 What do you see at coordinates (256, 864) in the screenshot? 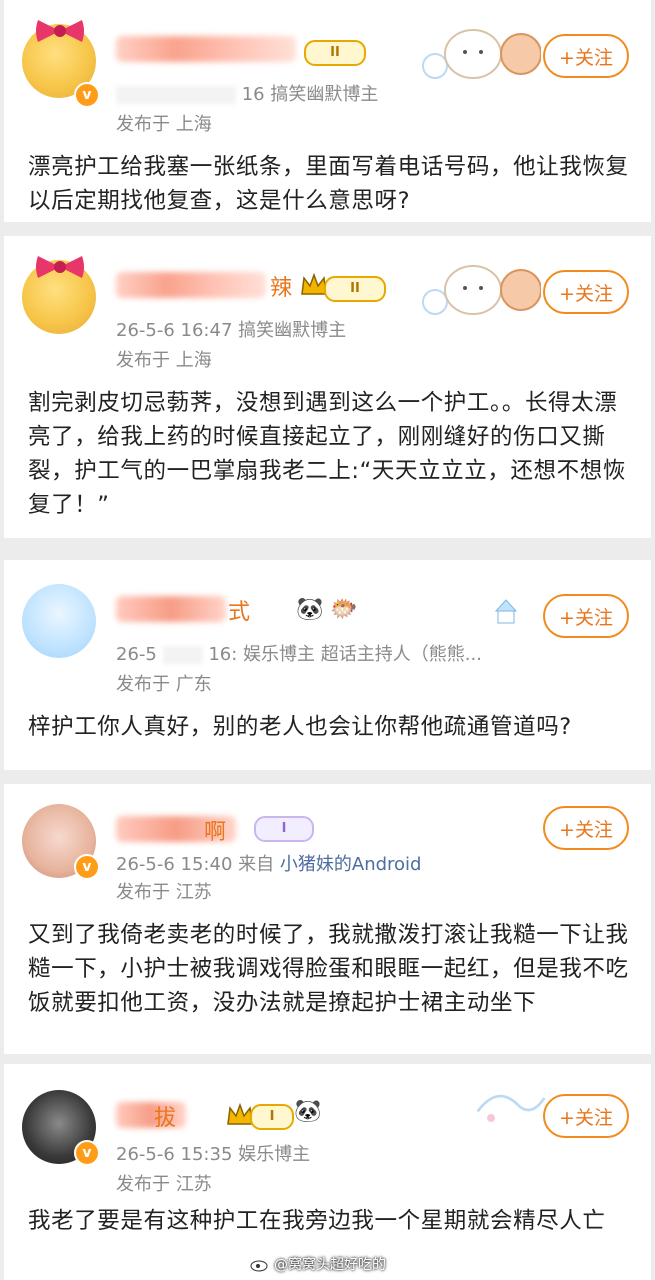
I see `source-prefix: 来自` at bounding box center [256, 864].